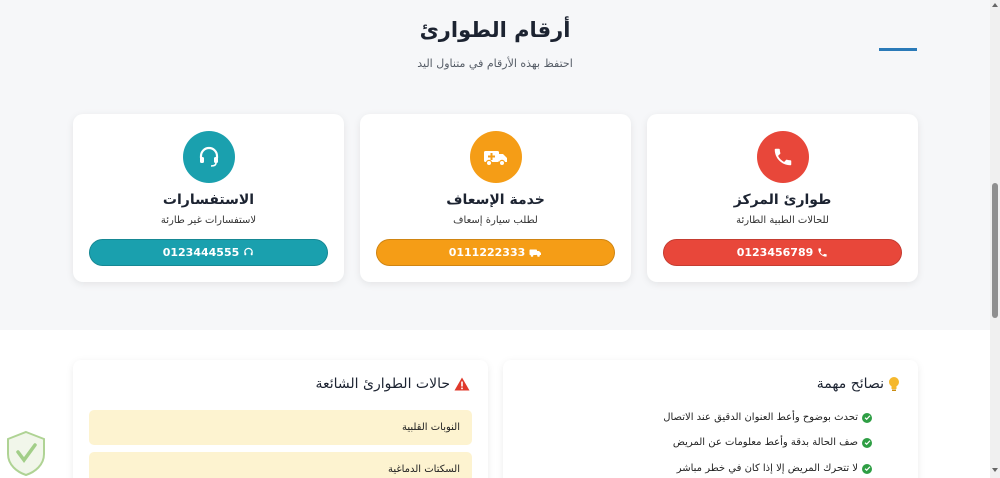  I want to click on phone-number: 0123456789, so click(775, 252).